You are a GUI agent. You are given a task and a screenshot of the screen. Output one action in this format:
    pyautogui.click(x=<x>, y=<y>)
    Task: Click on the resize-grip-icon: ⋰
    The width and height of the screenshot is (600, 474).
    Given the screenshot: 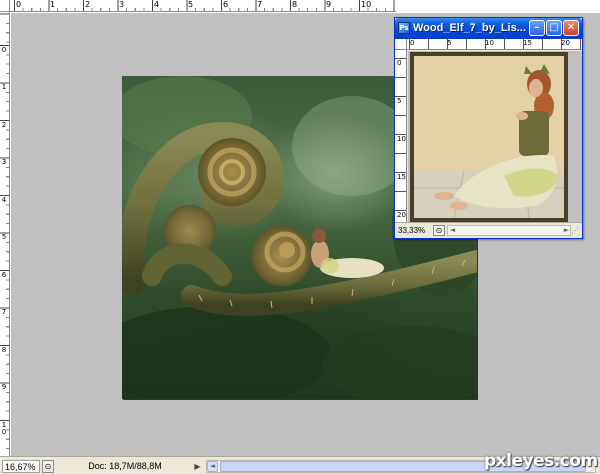 What is the action you would take?
    pyautogui.click(x=576, y=231)
    